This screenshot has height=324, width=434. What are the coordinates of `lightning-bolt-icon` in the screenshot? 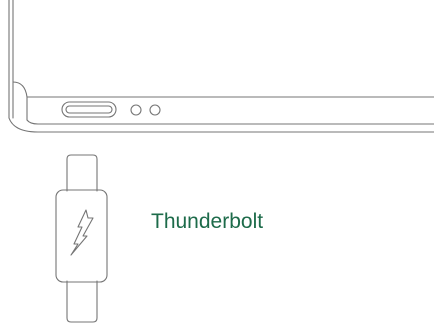 It's located at (82, 232).